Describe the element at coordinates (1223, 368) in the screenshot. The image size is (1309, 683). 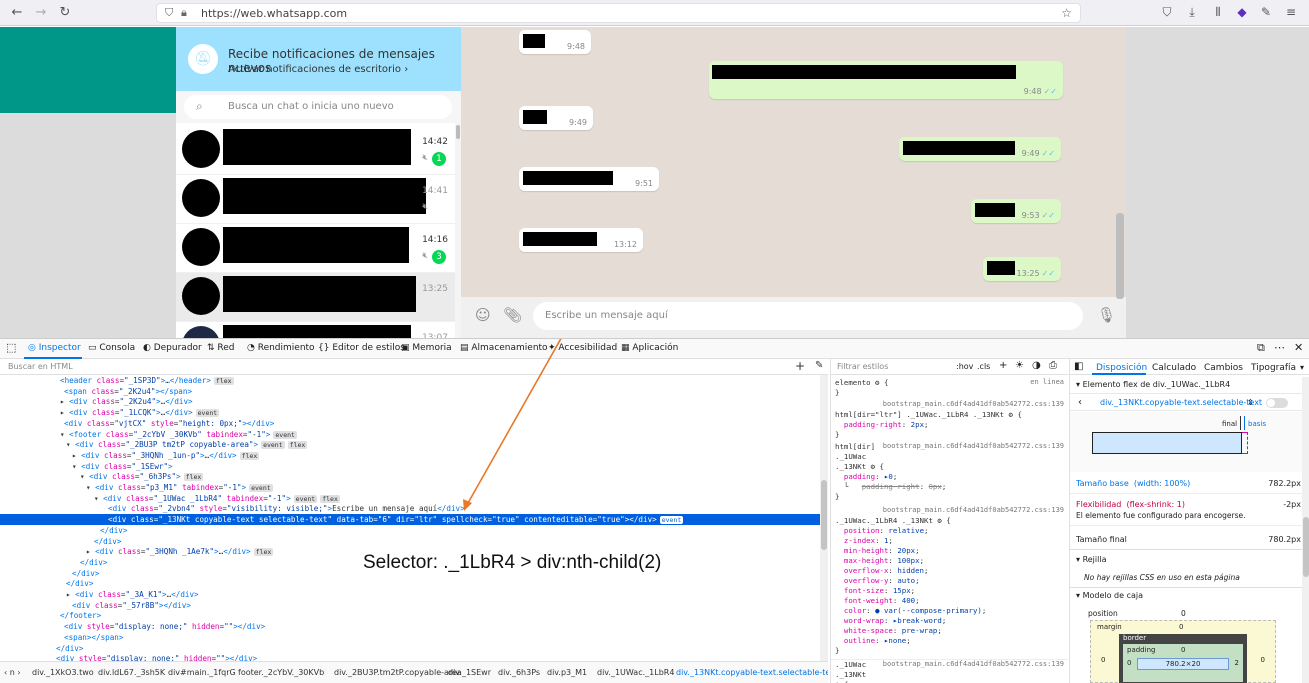
I see `tab-changes: Cambios` at that location.